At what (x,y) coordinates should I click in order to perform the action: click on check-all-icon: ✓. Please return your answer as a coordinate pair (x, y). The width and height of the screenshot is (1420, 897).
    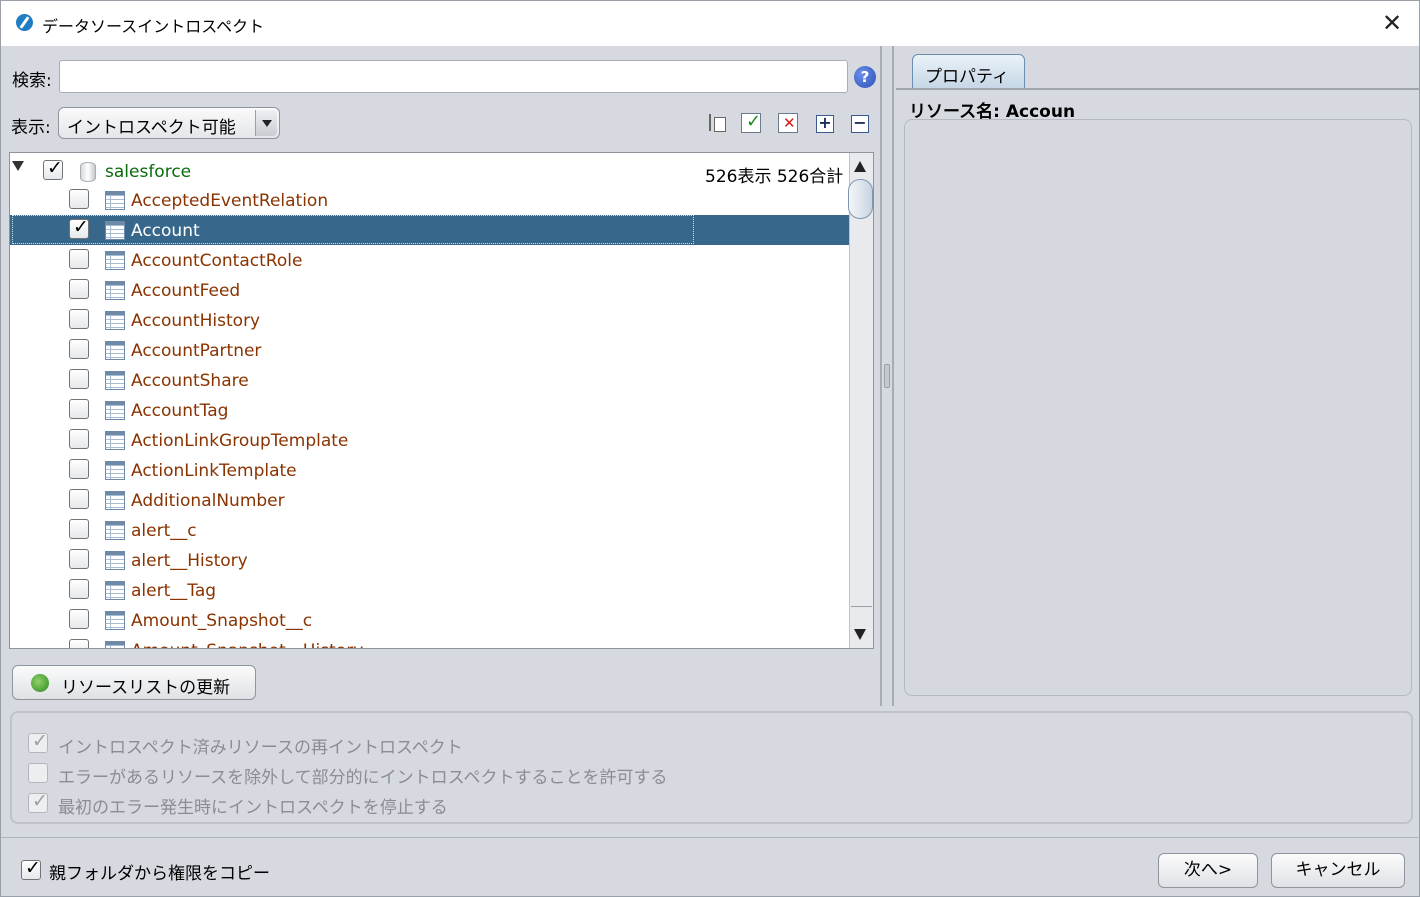
    Looking at the image, I should click on (751, 122).